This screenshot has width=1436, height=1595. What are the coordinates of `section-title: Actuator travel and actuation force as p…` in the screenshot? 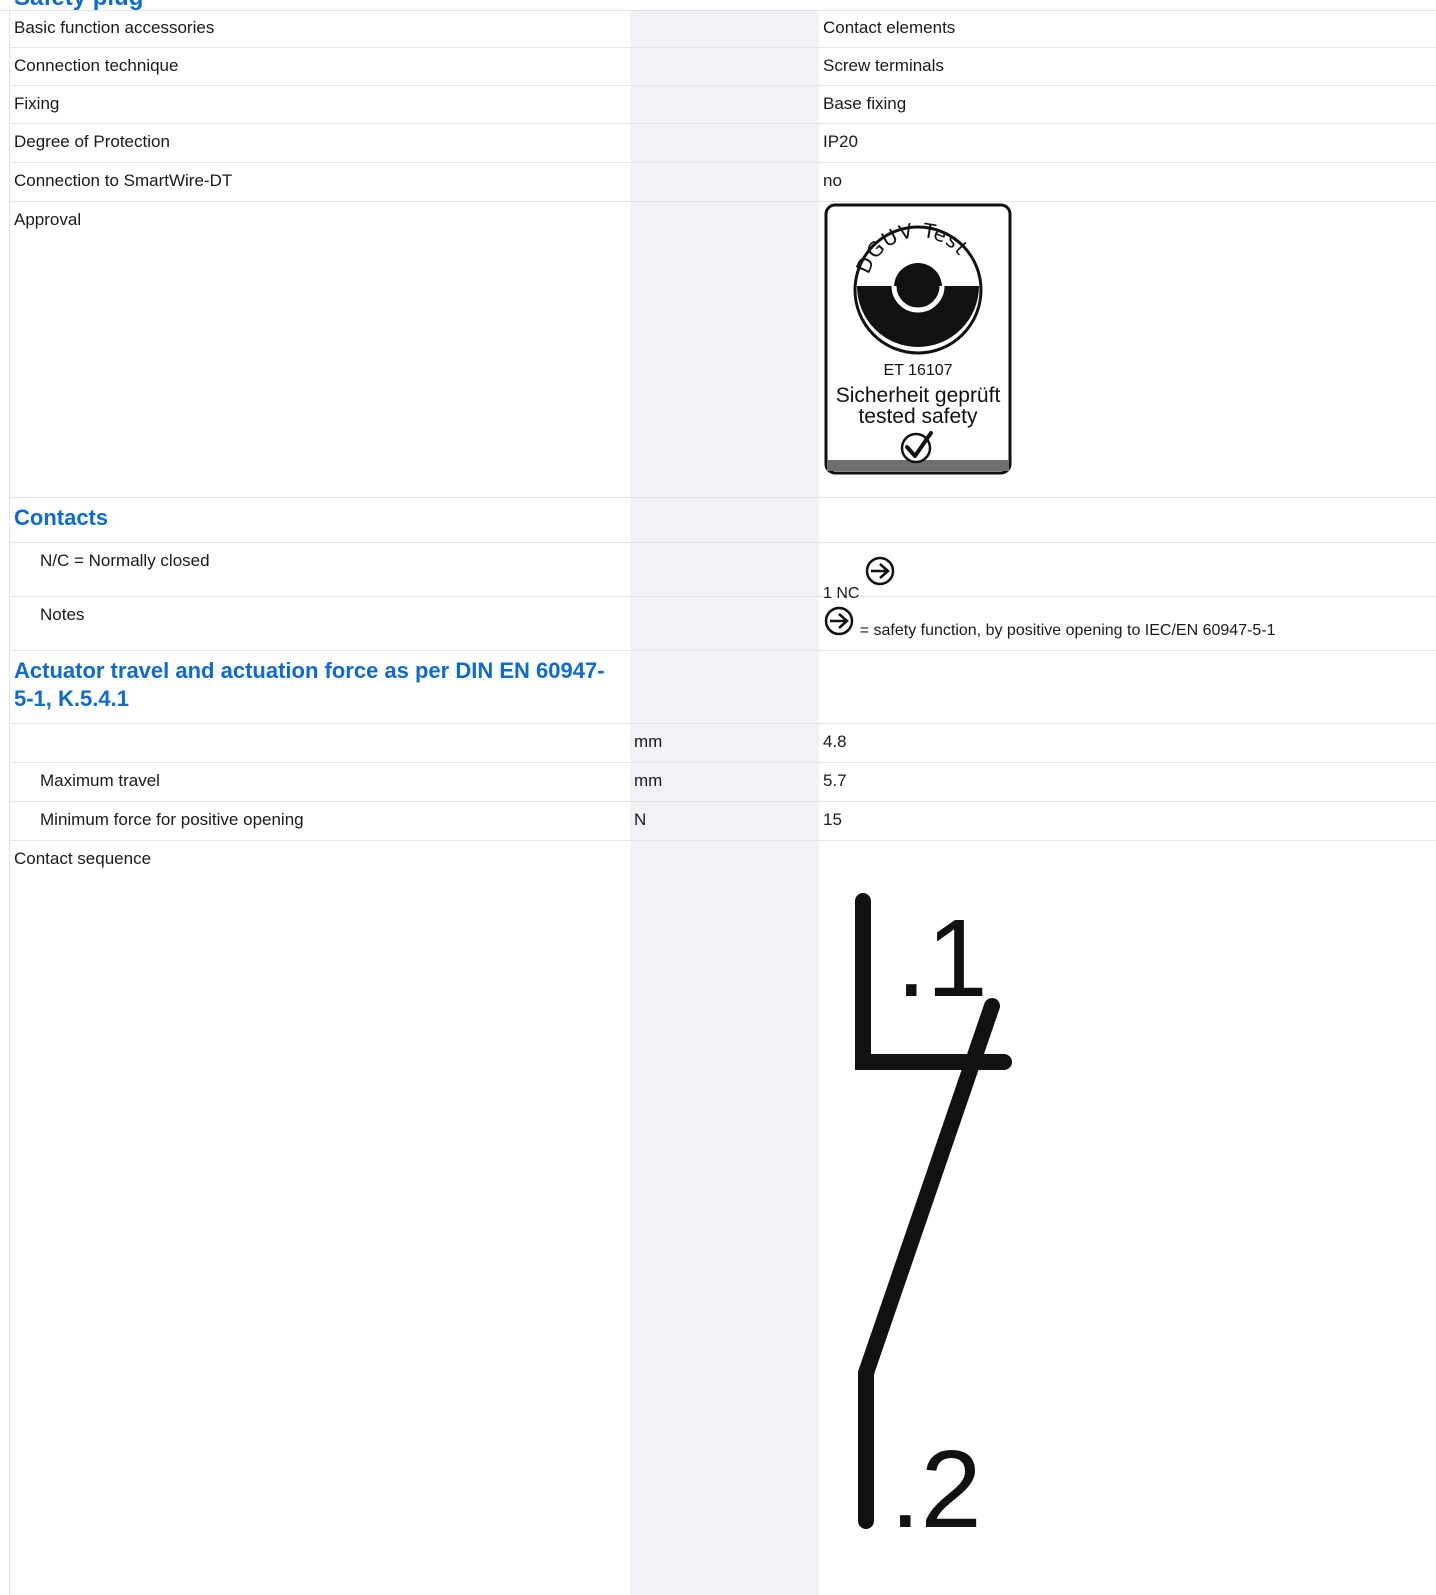 It's located at (309, 684).